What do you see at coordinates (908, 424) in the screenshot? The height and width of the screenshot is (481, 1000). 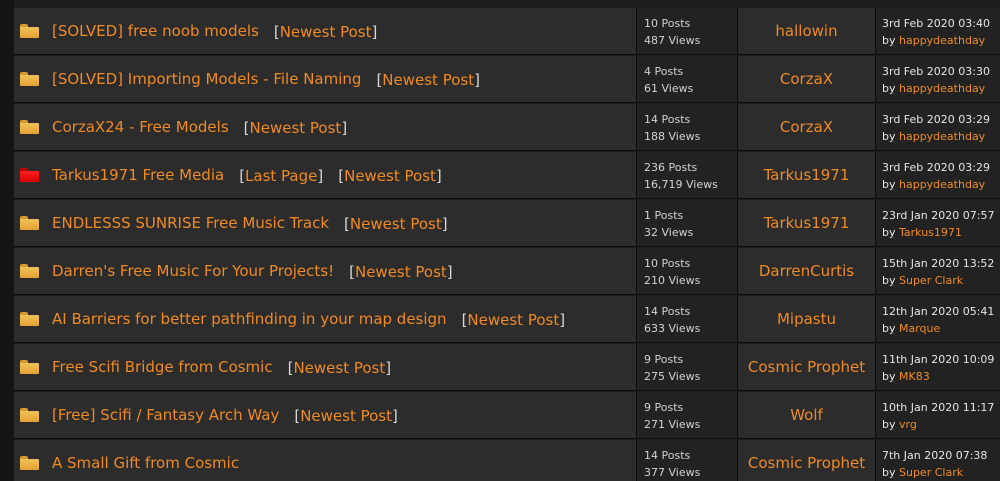 I see `last-post-user-link: vrg` at bounding box center [908, 424].